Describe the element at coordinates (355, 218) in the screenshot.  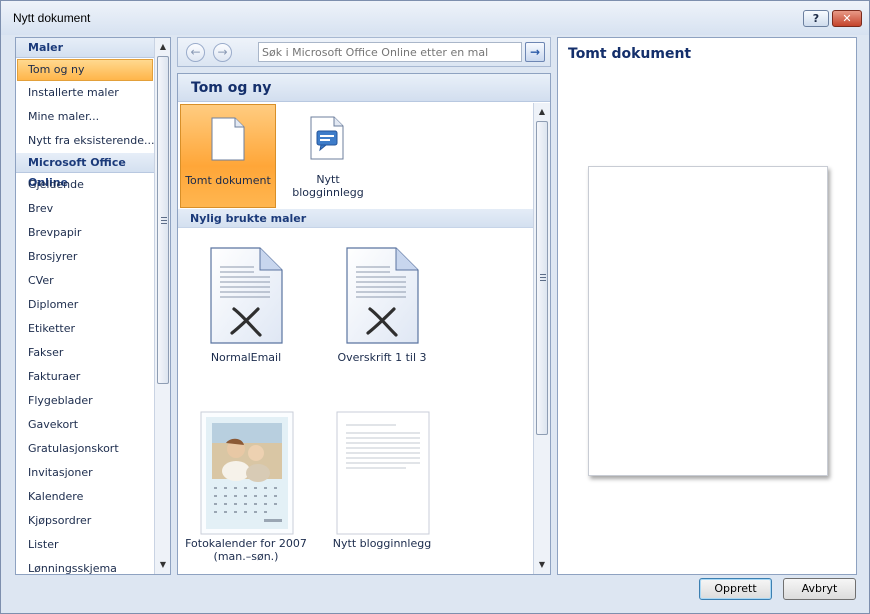
I see `recent-templates-header: Nylig brukte maler` at that location.